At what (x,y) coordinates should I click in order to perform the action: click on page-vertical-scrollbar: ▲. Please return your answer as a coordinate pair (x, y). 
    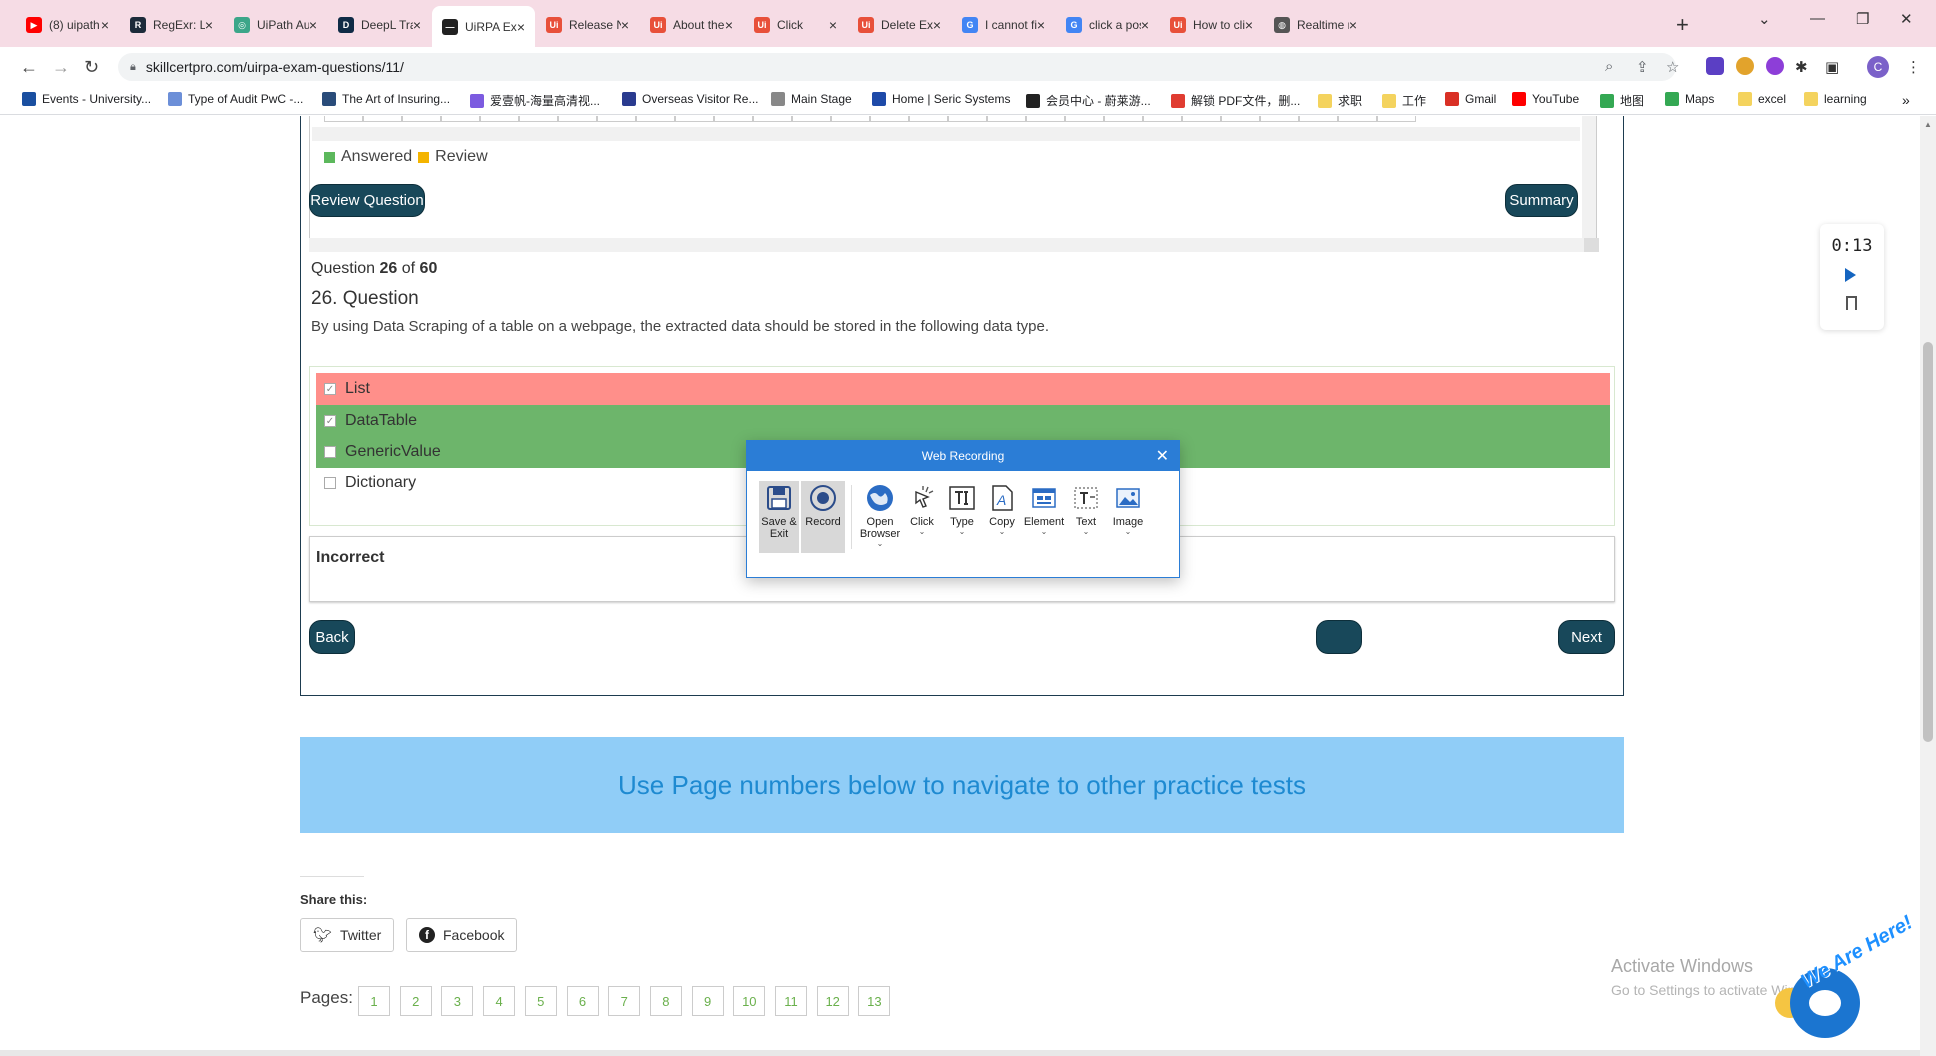
    Looking at the image, I should click on (1928, 586).